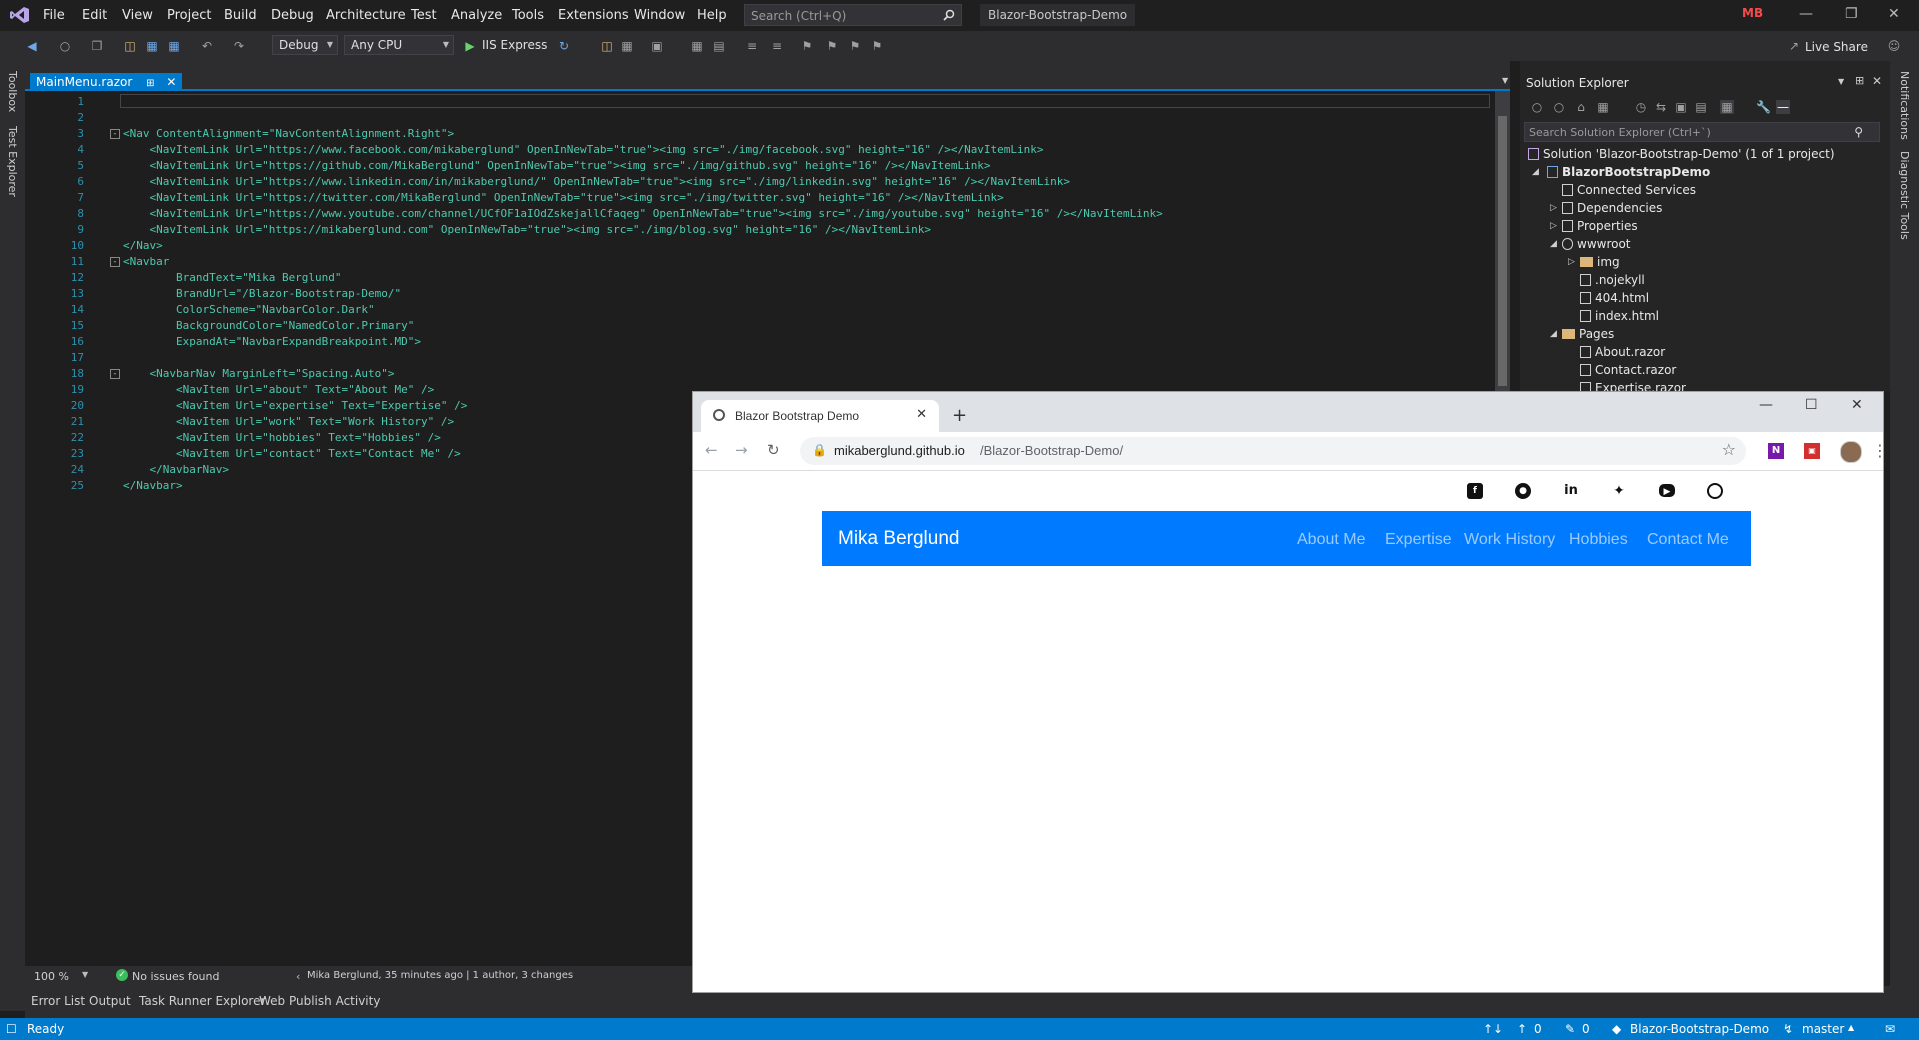  I want to click on issues-status: No issues found, so click(175, 976).